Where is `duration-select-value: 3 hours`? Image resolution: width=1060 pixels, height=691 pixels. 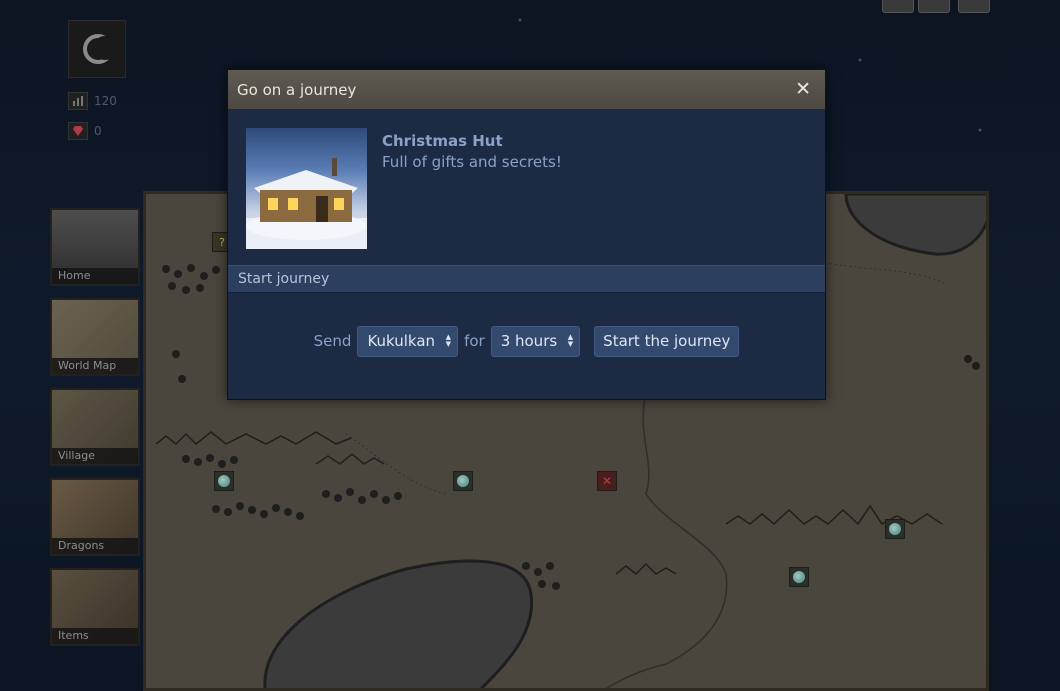
duration-select-value: 3 hours is located at coordinates (529, 340).